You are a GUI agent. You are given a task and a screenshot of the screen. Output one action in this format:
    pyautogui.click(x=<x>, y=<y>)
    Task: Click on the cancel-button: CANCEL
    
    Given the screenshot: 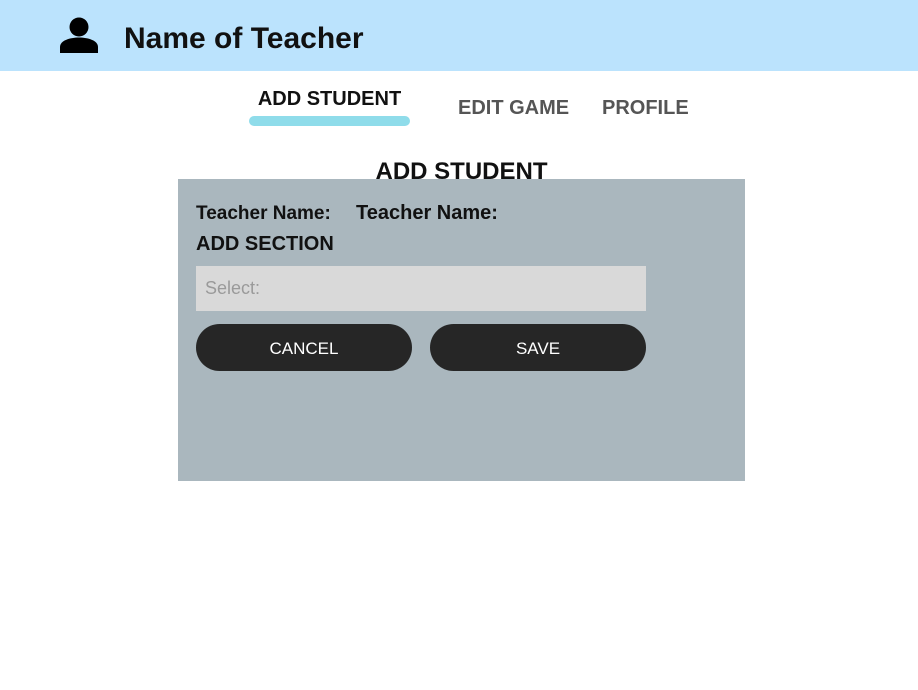 What is the action you would take?
    pyautogui.click(x=304, y=347)
    